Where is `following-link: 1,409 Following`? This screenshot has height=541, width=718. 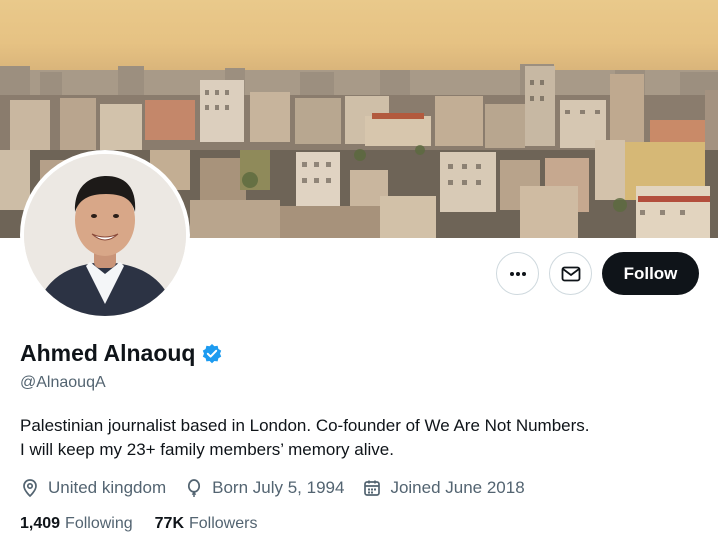 following-link: 1,409 Following is located at coordinates (76, 524).